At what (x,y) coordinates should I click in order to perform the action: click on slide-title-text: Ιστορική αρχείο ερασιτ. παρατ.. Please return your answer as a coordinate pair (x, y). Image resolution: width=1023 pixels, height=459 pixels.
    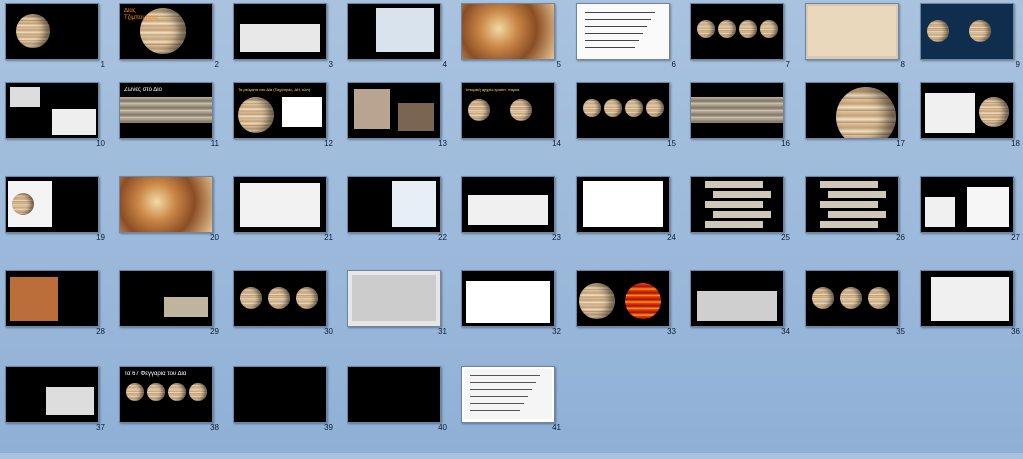
    Looking at the image, I should click on (493, 89).